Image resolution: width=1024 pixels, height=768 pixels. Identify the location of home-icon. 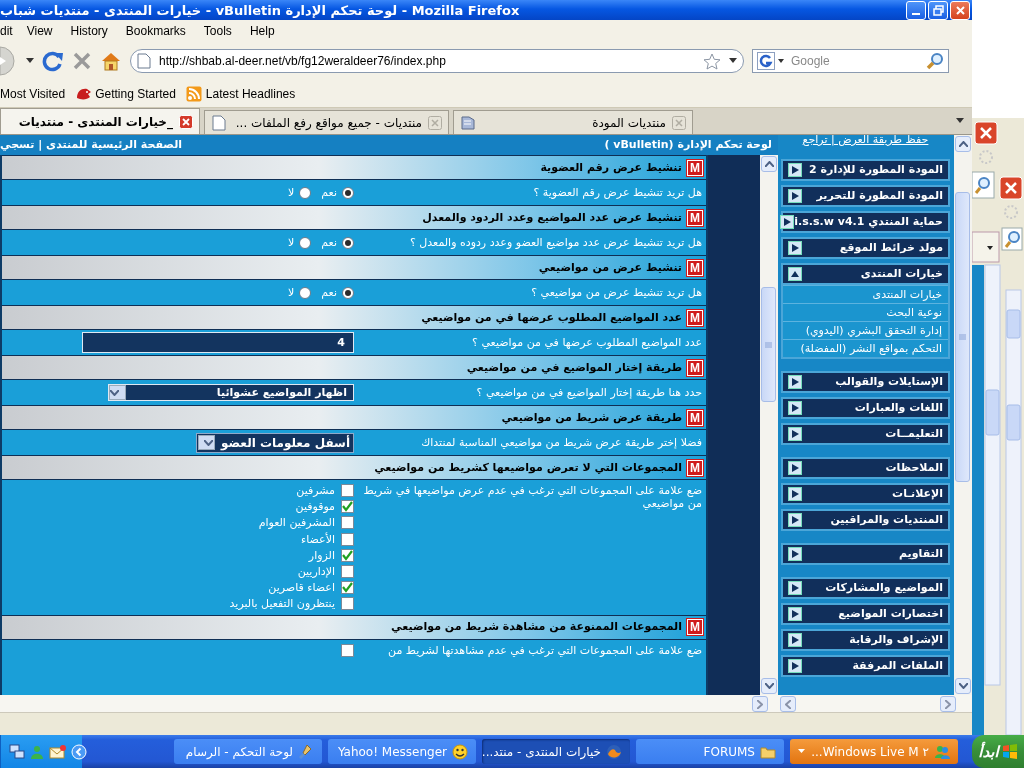
(111, 61).